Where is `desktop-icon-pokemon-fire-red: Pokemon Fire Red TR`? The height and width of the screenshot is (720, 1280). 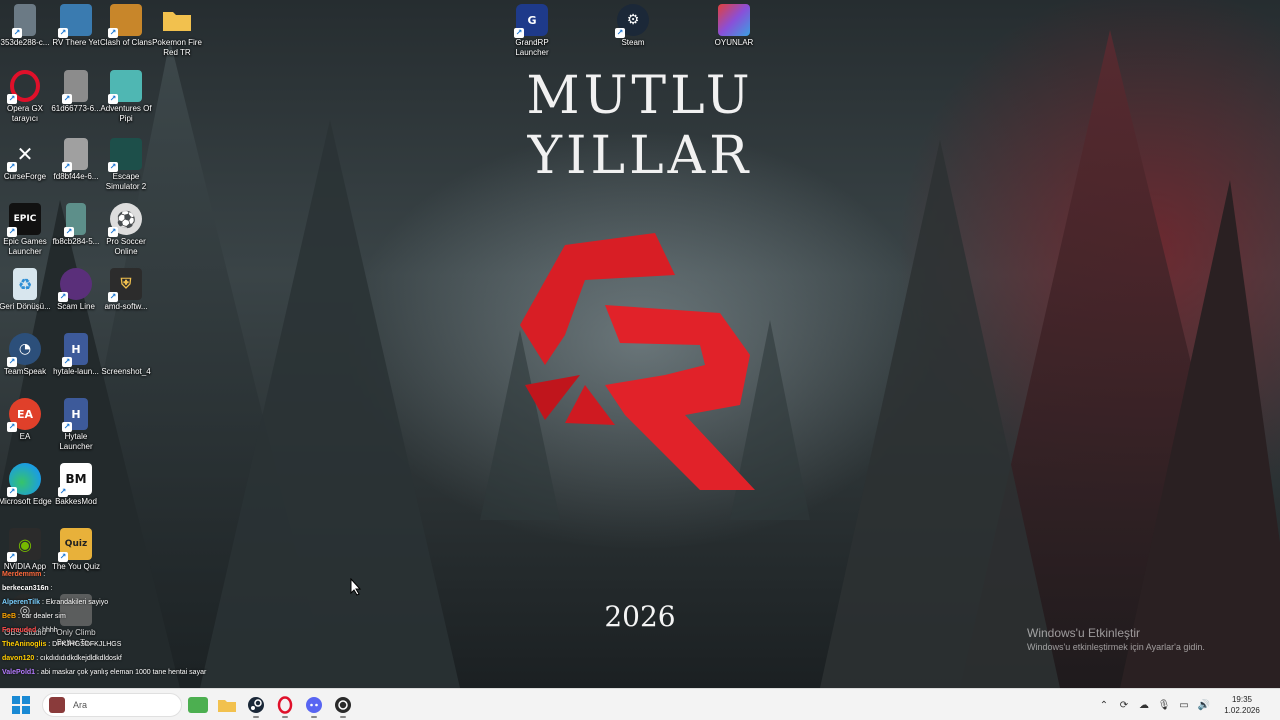 desktop-icon-pokemon-fire-red: Pokemon Fire Red TR is located at coordinates (177, 31).